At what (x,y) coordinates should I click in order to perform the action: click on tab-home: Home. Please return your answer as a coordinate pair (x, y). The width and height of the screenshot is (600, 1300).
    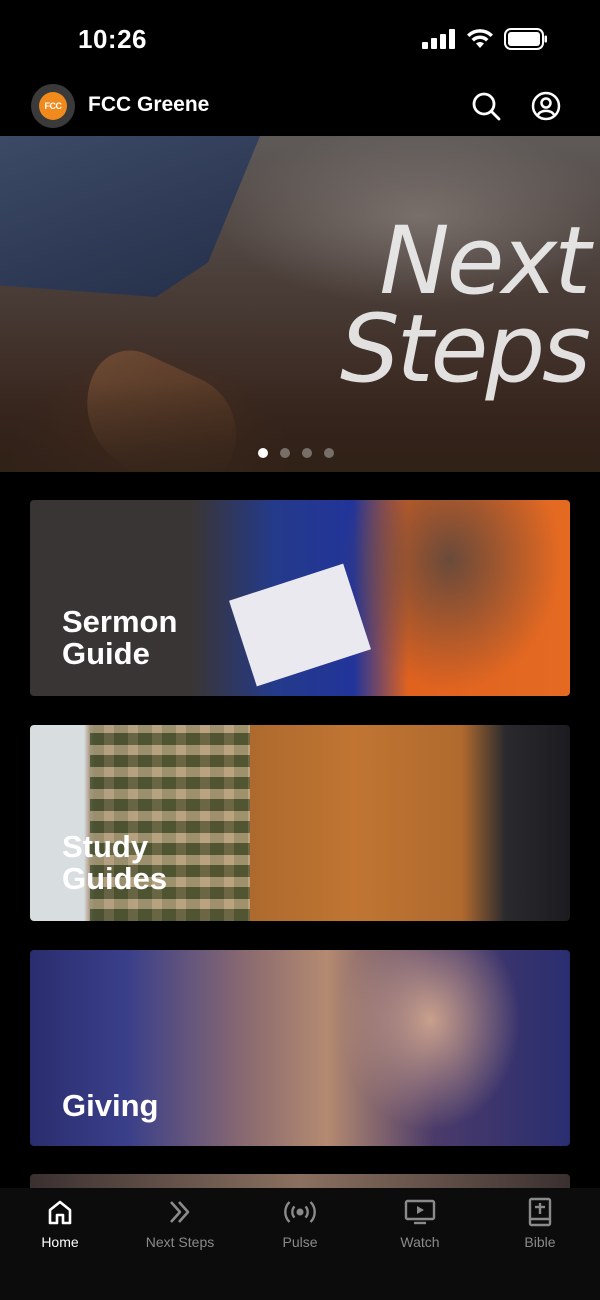
    Looking at the image, I should click on (60, 1228).